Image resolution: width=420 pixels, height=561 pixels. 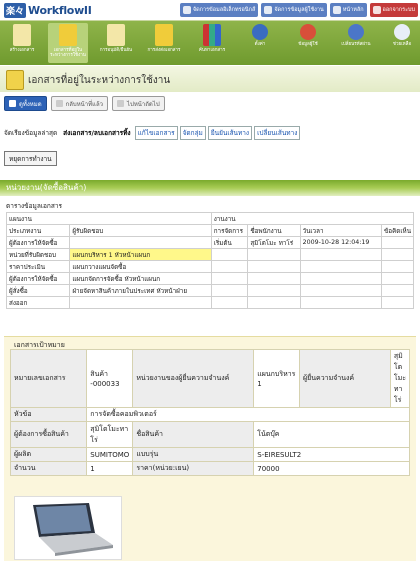 What do you see at coordinates (345, 378) in the screenshot?
I see `field-label: ผู้ยื่นความจำนงค์` at bounding box center [345, 378].